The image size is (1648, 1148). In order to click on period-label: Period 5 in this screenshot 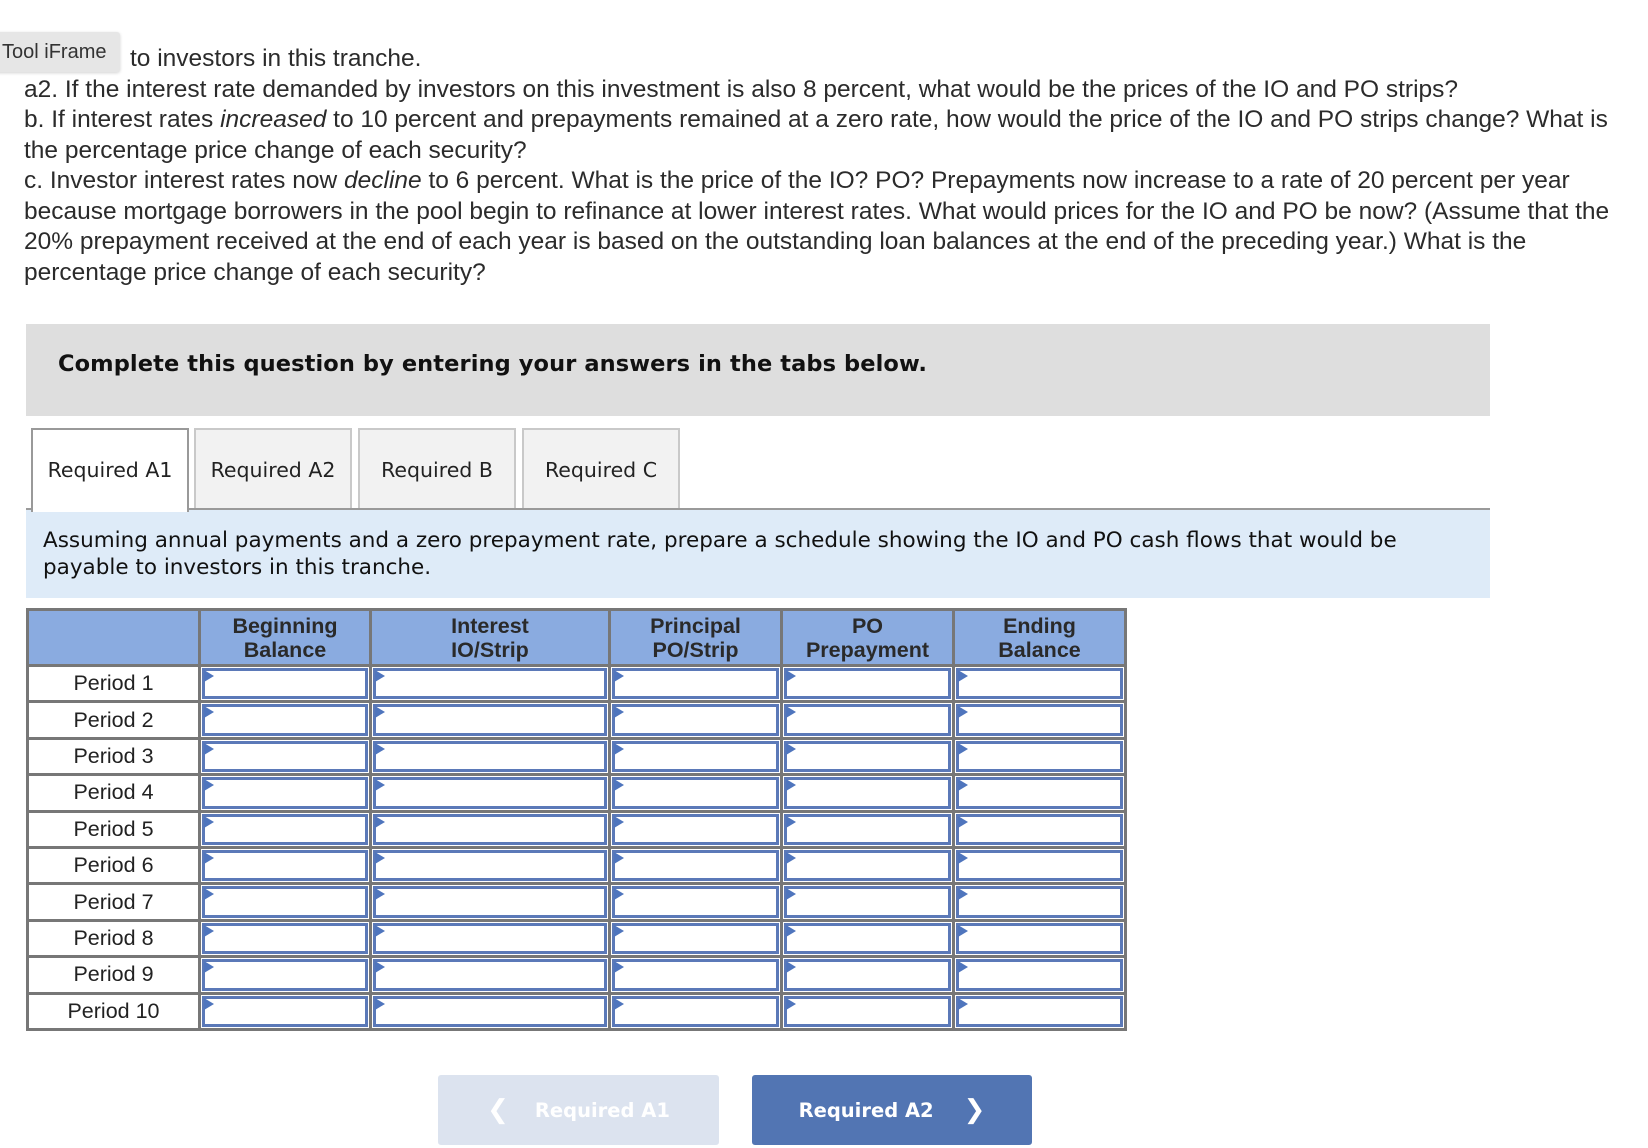, I will do `click(113, 829)`.